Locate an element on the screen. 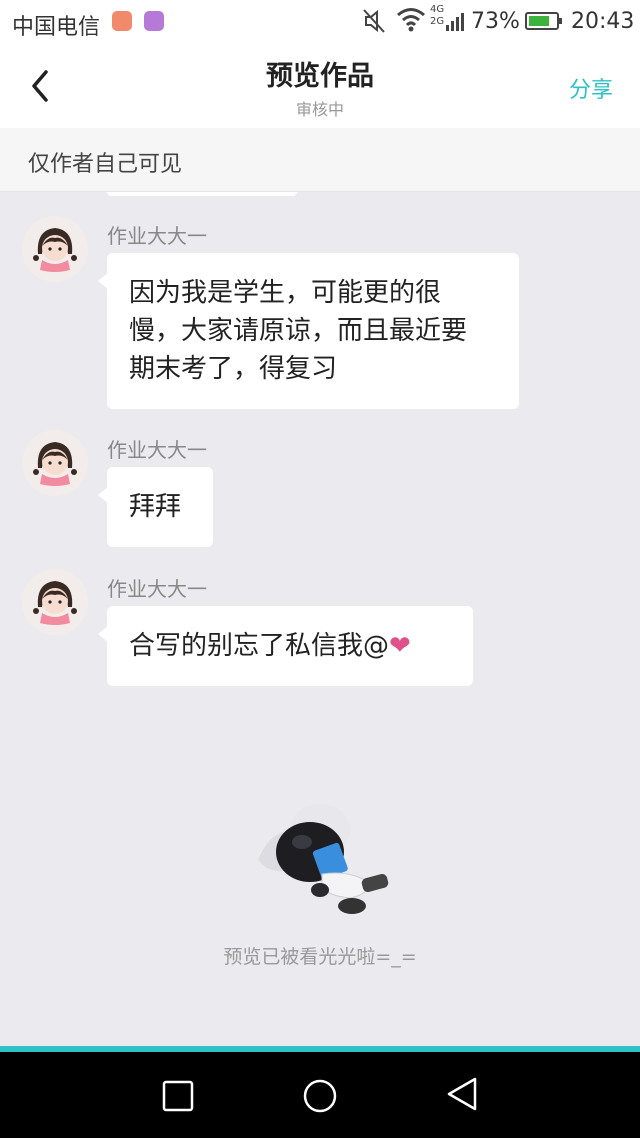 This screenshot has width=640, height=1138. clock: 20:43 is located at coordinates (603, 21).